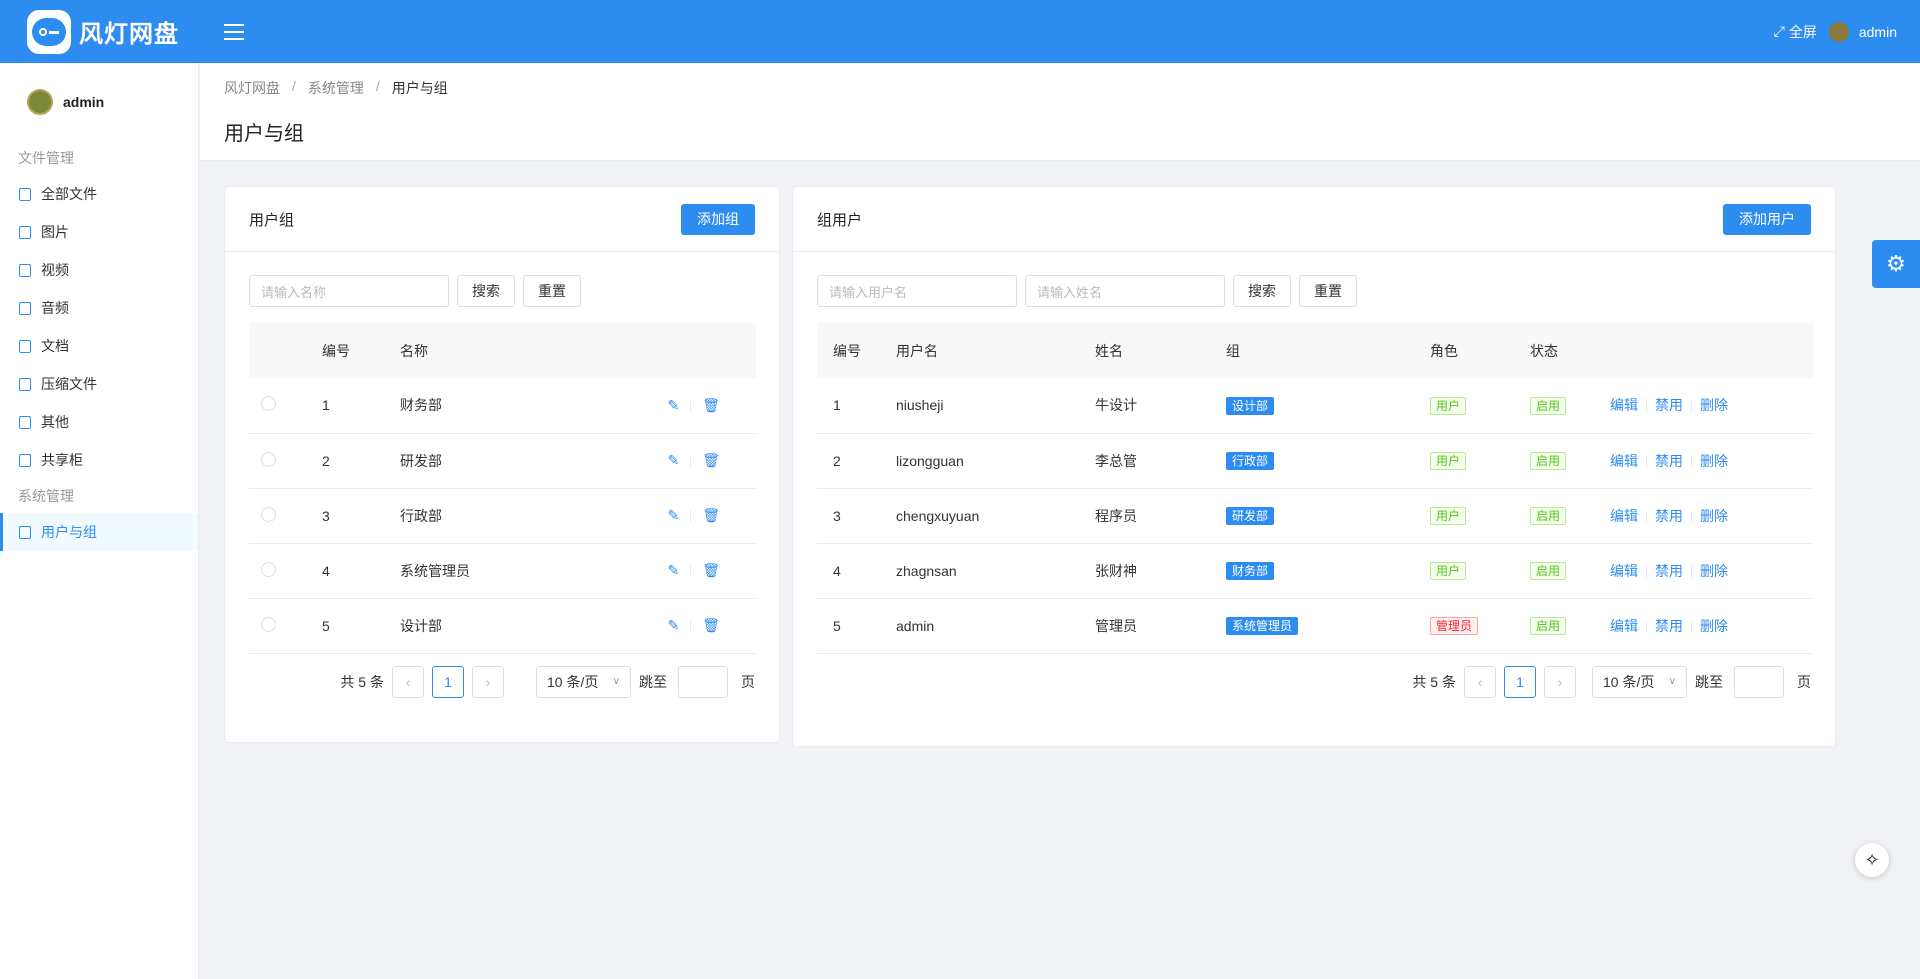 Image resolution: width=1920 pixels, height=979 pixels. Describe the element at coordinates (1315, 571) in the screenshot. I see `table-row: 4 zhagnsan 张财神 财务部 用户 启用 编辑 禁用 删除` at that location.